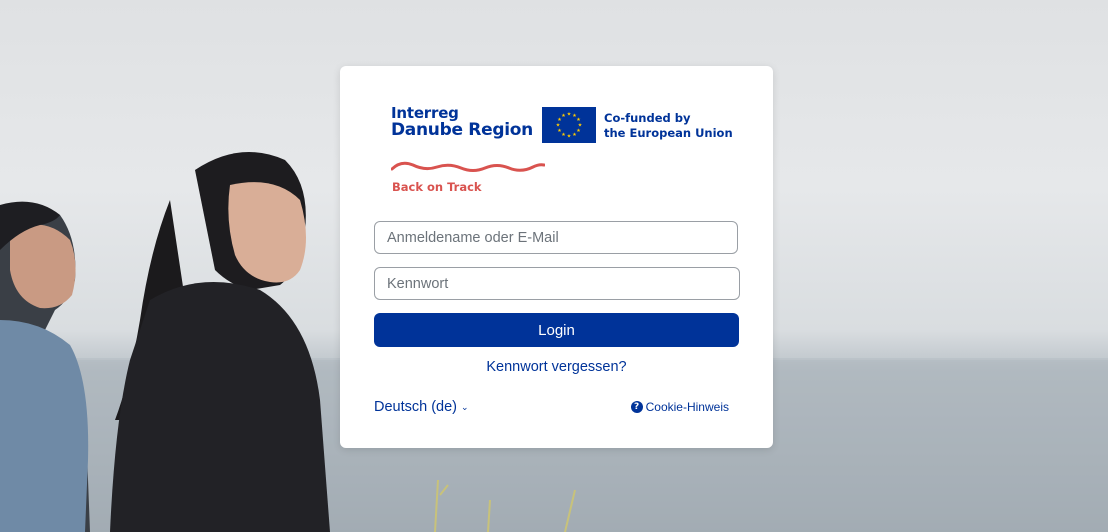  I want to click on password-input, so click(557, 283).